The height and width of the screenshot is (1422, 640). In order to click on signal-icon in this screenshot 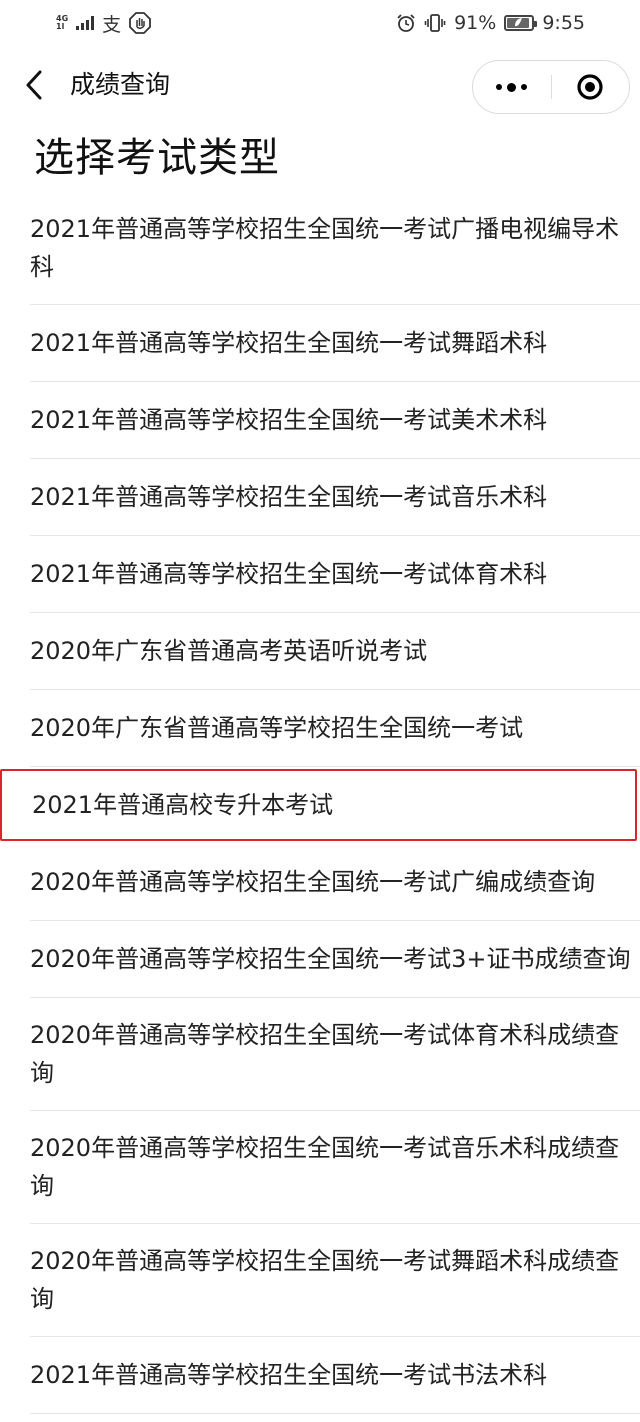, I will do `click(85, 23)`.